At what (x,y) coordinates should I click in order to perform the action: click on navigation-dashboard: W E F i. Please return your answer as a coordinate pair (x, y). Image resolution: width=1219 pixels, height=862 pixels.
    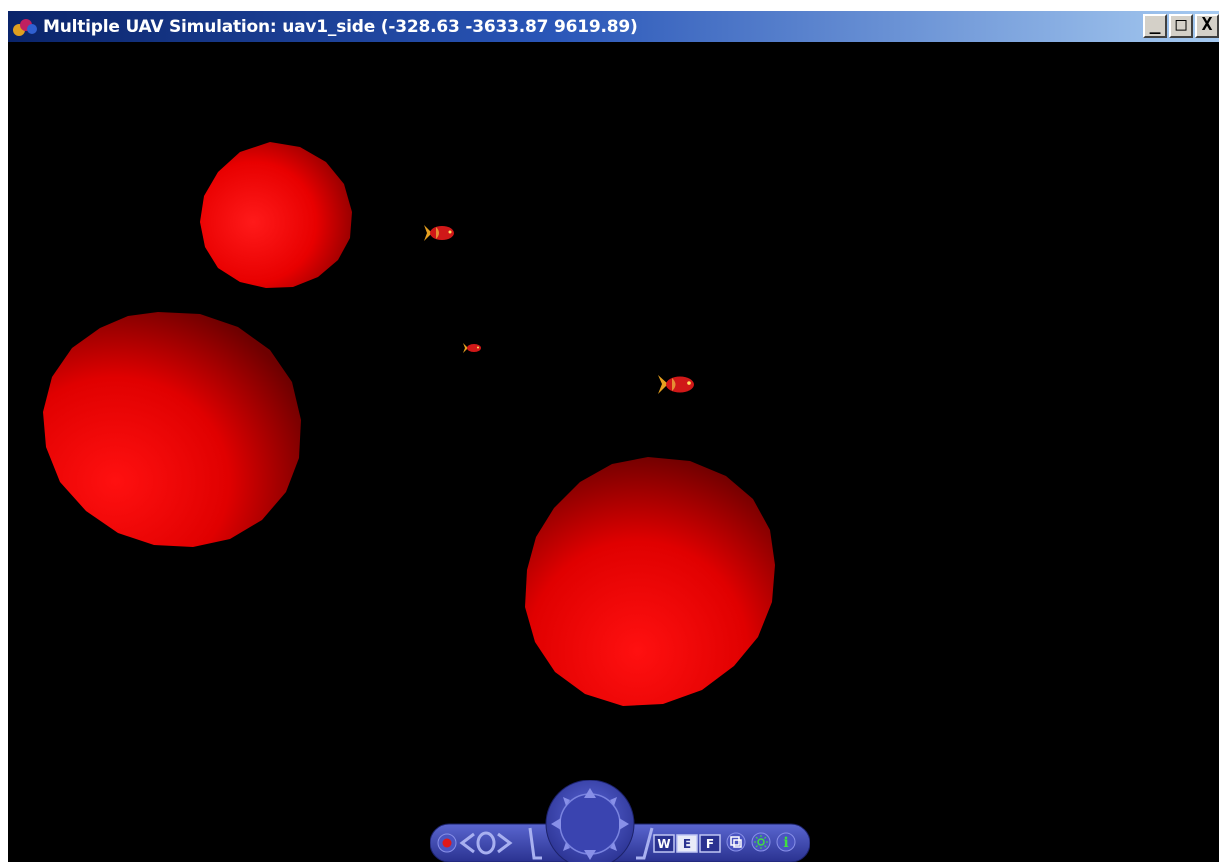
    Looking at the image, I should click on (620, 821).